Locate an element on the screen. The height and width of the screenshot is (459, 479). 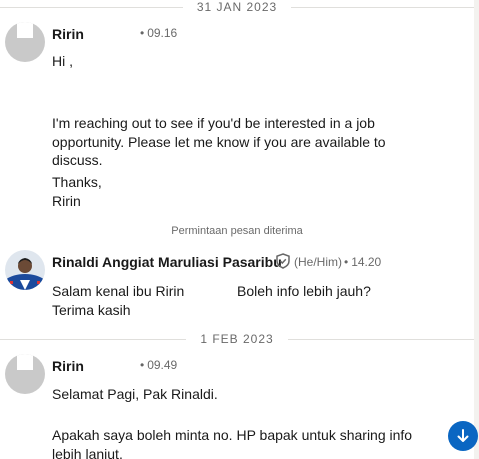
message-time: • 09.16 is located at coordinates (159, 33).